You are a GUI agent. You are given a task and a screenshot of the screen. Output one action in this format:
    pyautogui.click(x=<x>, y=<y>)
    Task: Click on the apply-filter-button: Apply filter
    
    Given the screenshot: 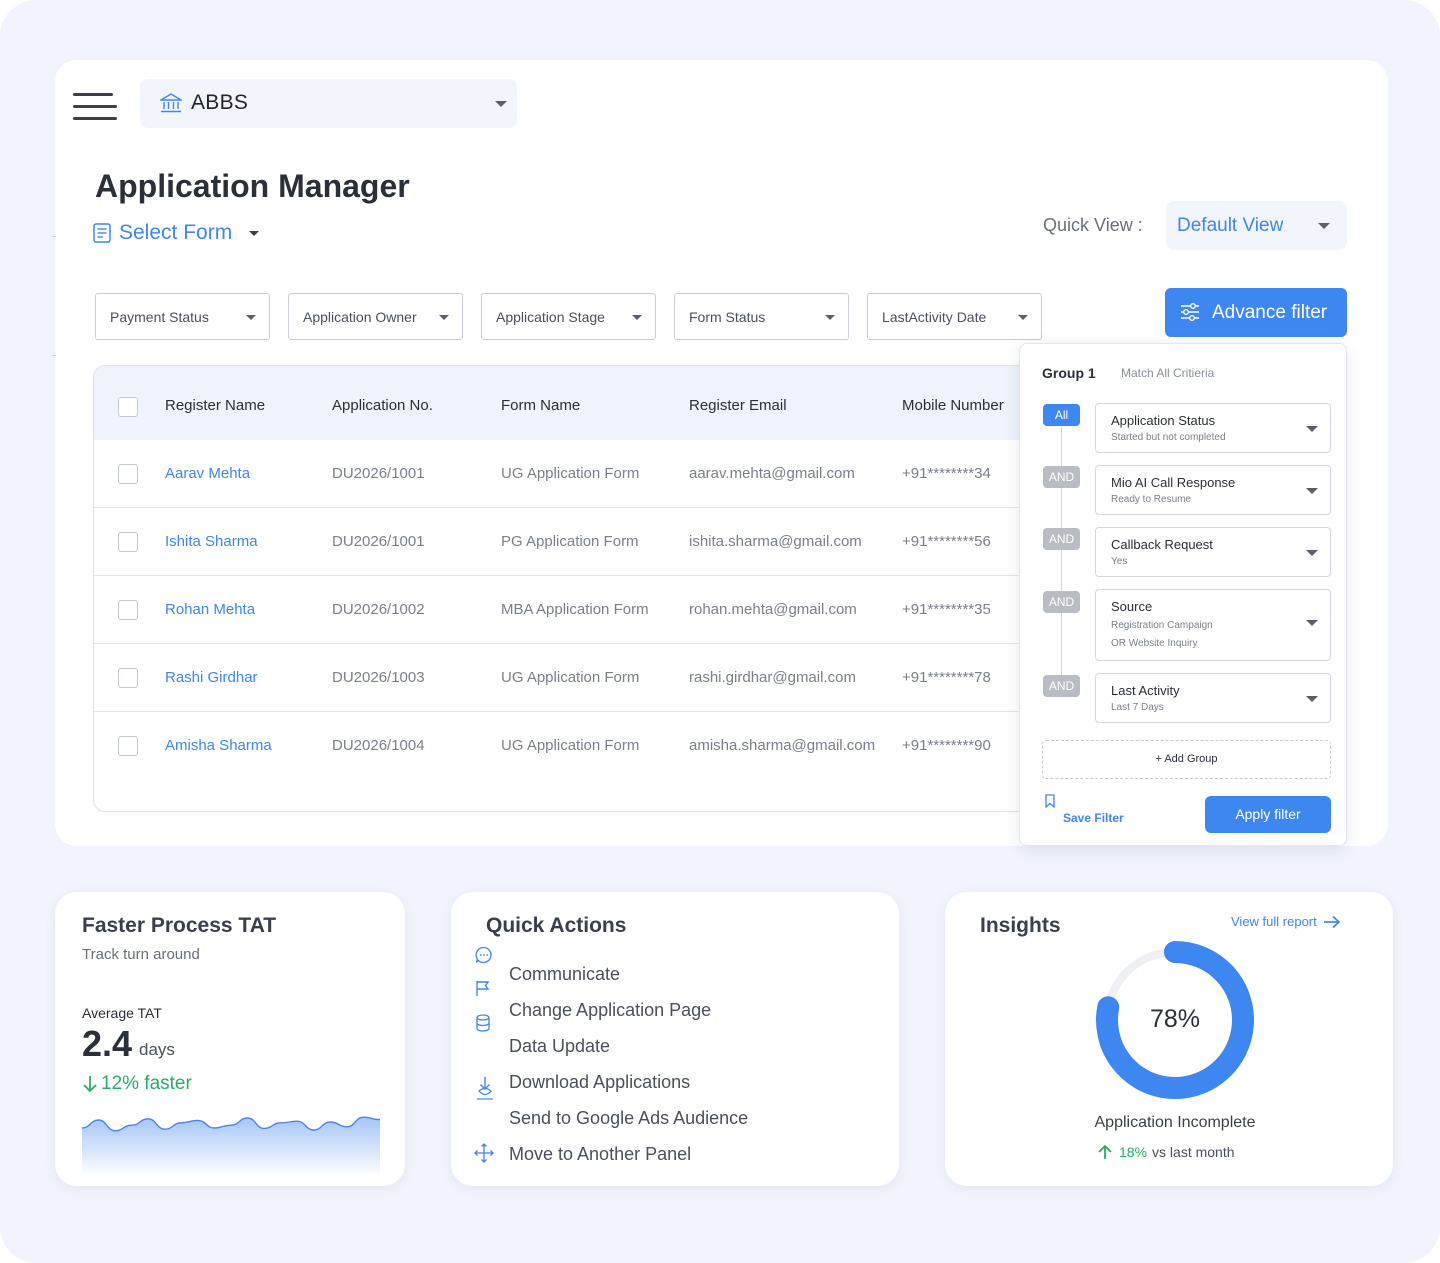 What is the action you would take?
    pyautogui.click(x=1268, y=814)
    